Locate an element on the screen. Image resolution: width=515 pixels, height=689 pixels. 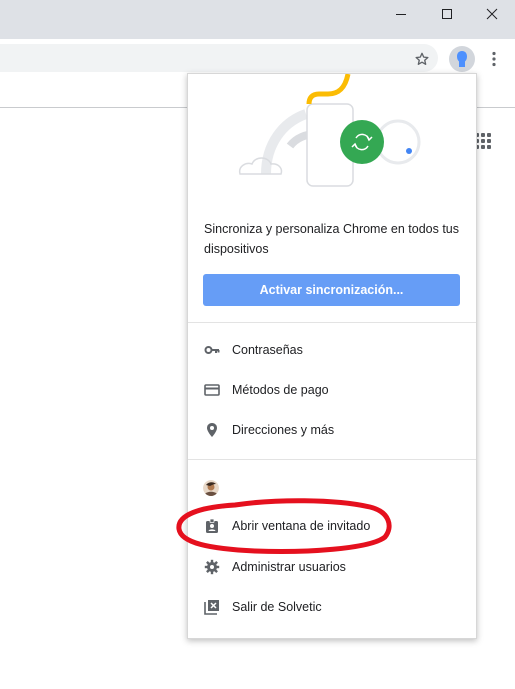
more-vert-icon is located at coordinates (494, 59).